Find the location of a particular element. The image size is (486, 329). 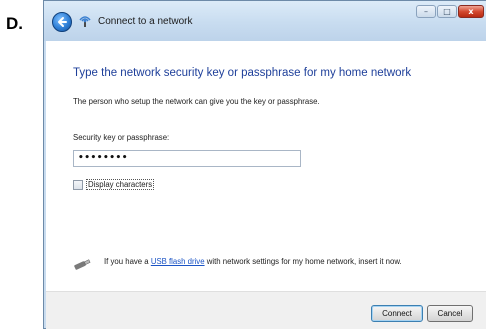

display-characters-label: Display characters is located at coordinates (120, 184).